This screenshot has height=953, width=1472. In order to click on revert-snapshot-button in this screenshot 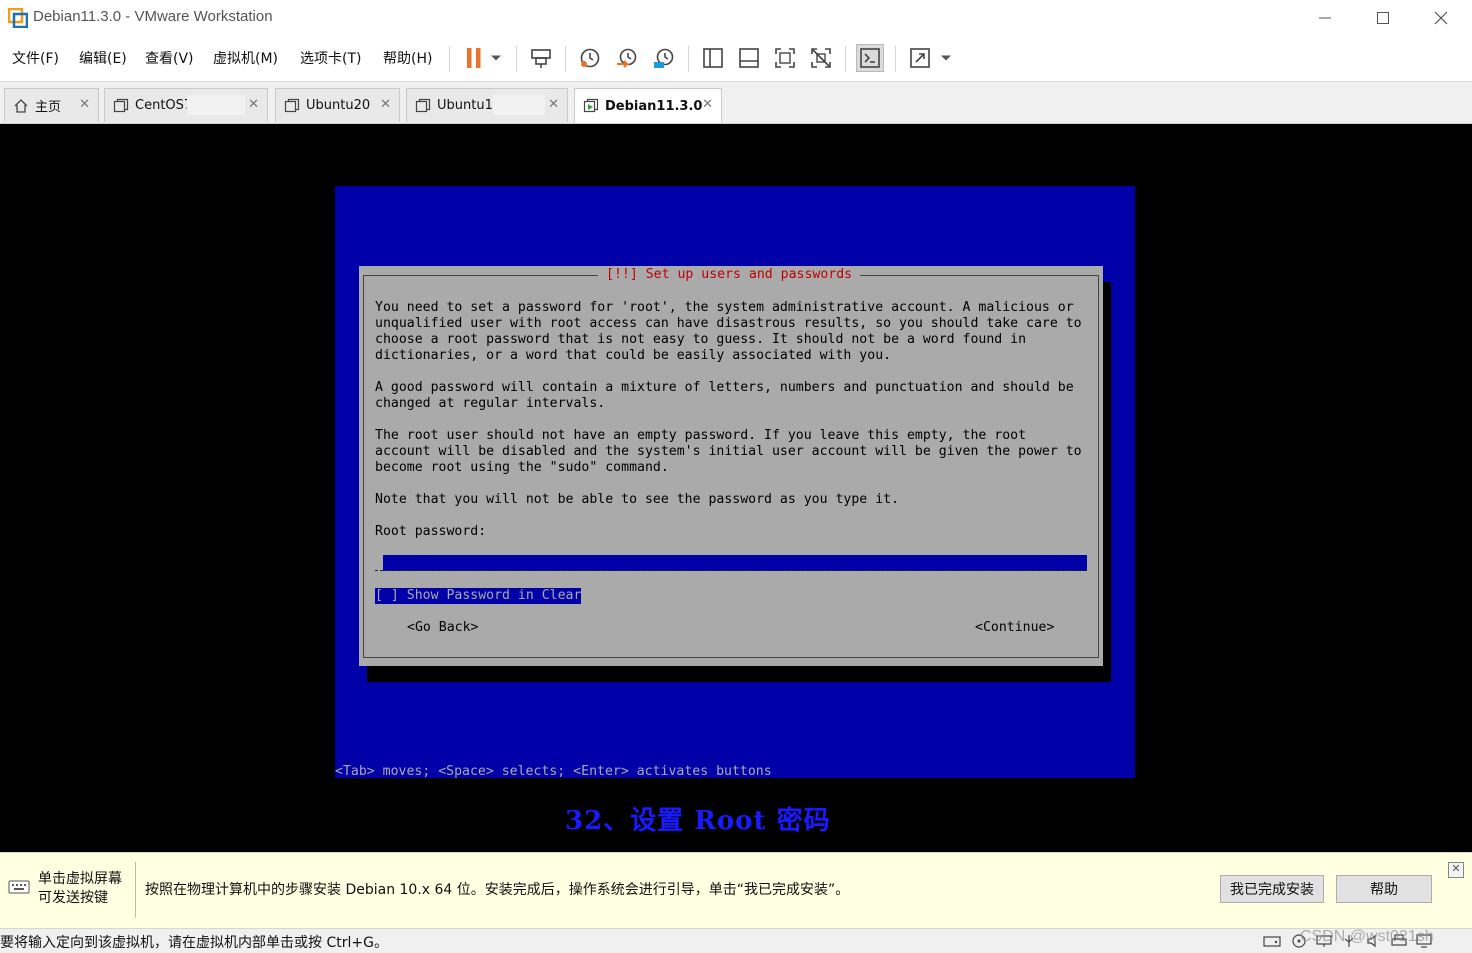, I will do `click(627, 58)`.